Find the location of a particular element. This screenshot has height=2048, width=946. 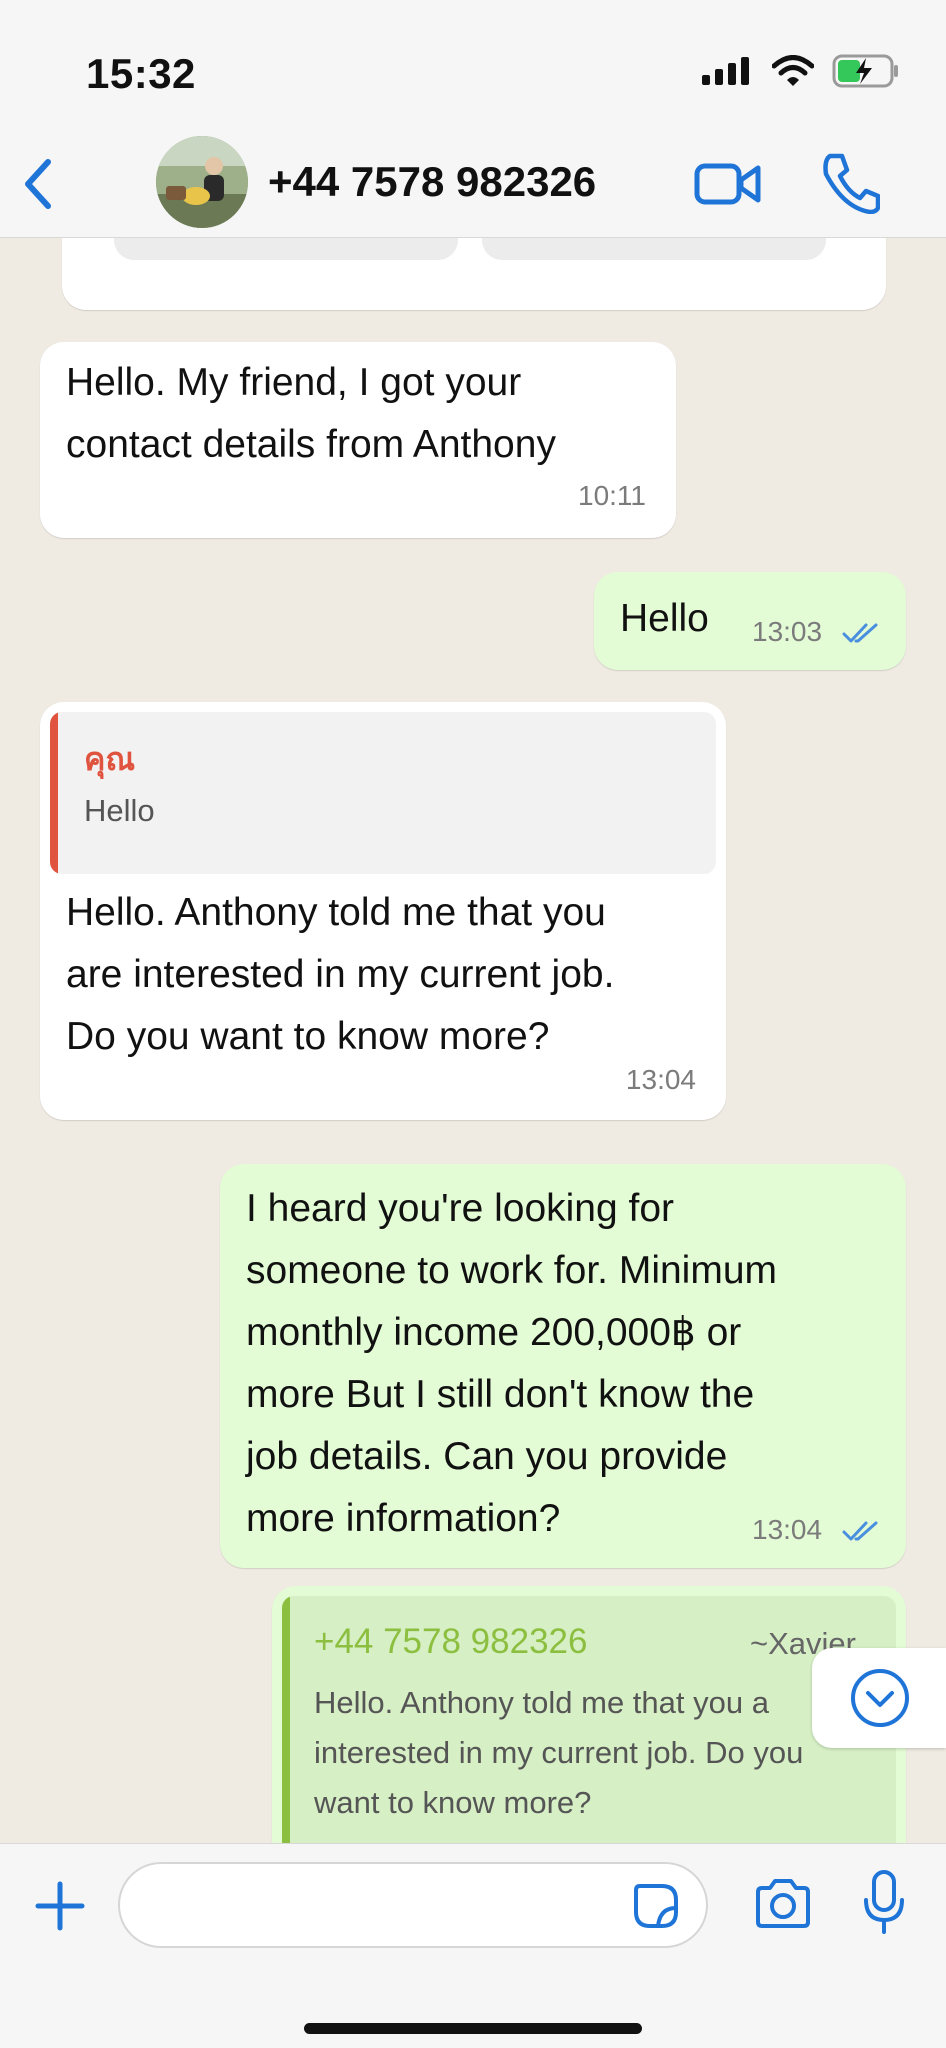

message-text: Hello is located at coordinates (664, 618).